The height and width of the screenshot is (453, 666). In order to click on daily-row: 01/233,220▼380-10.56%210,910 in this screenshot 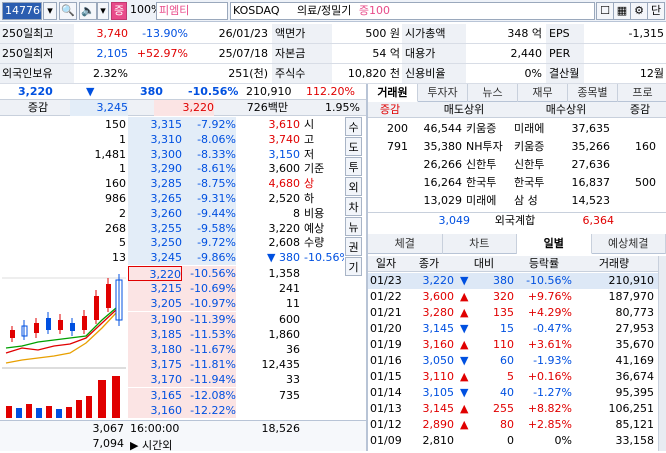, I will do `click(513, 281)`.